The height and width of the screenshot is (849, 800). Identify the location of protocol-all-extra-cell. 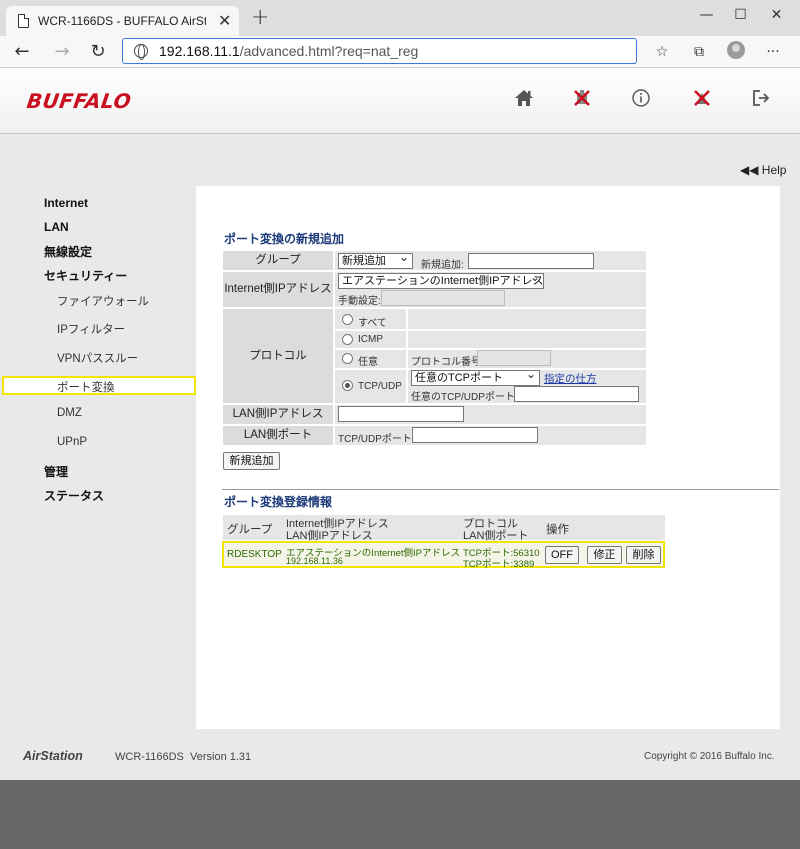
(527, 319).